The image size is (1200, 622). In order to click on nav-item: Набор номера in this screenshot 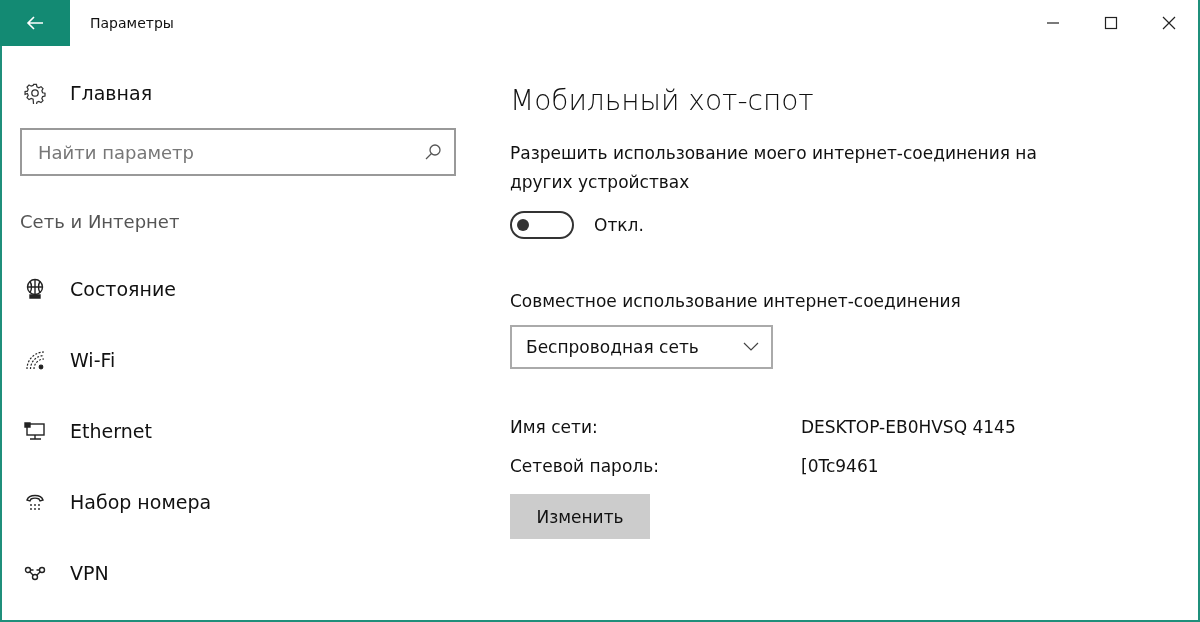, I will do `click(239, 501)`.